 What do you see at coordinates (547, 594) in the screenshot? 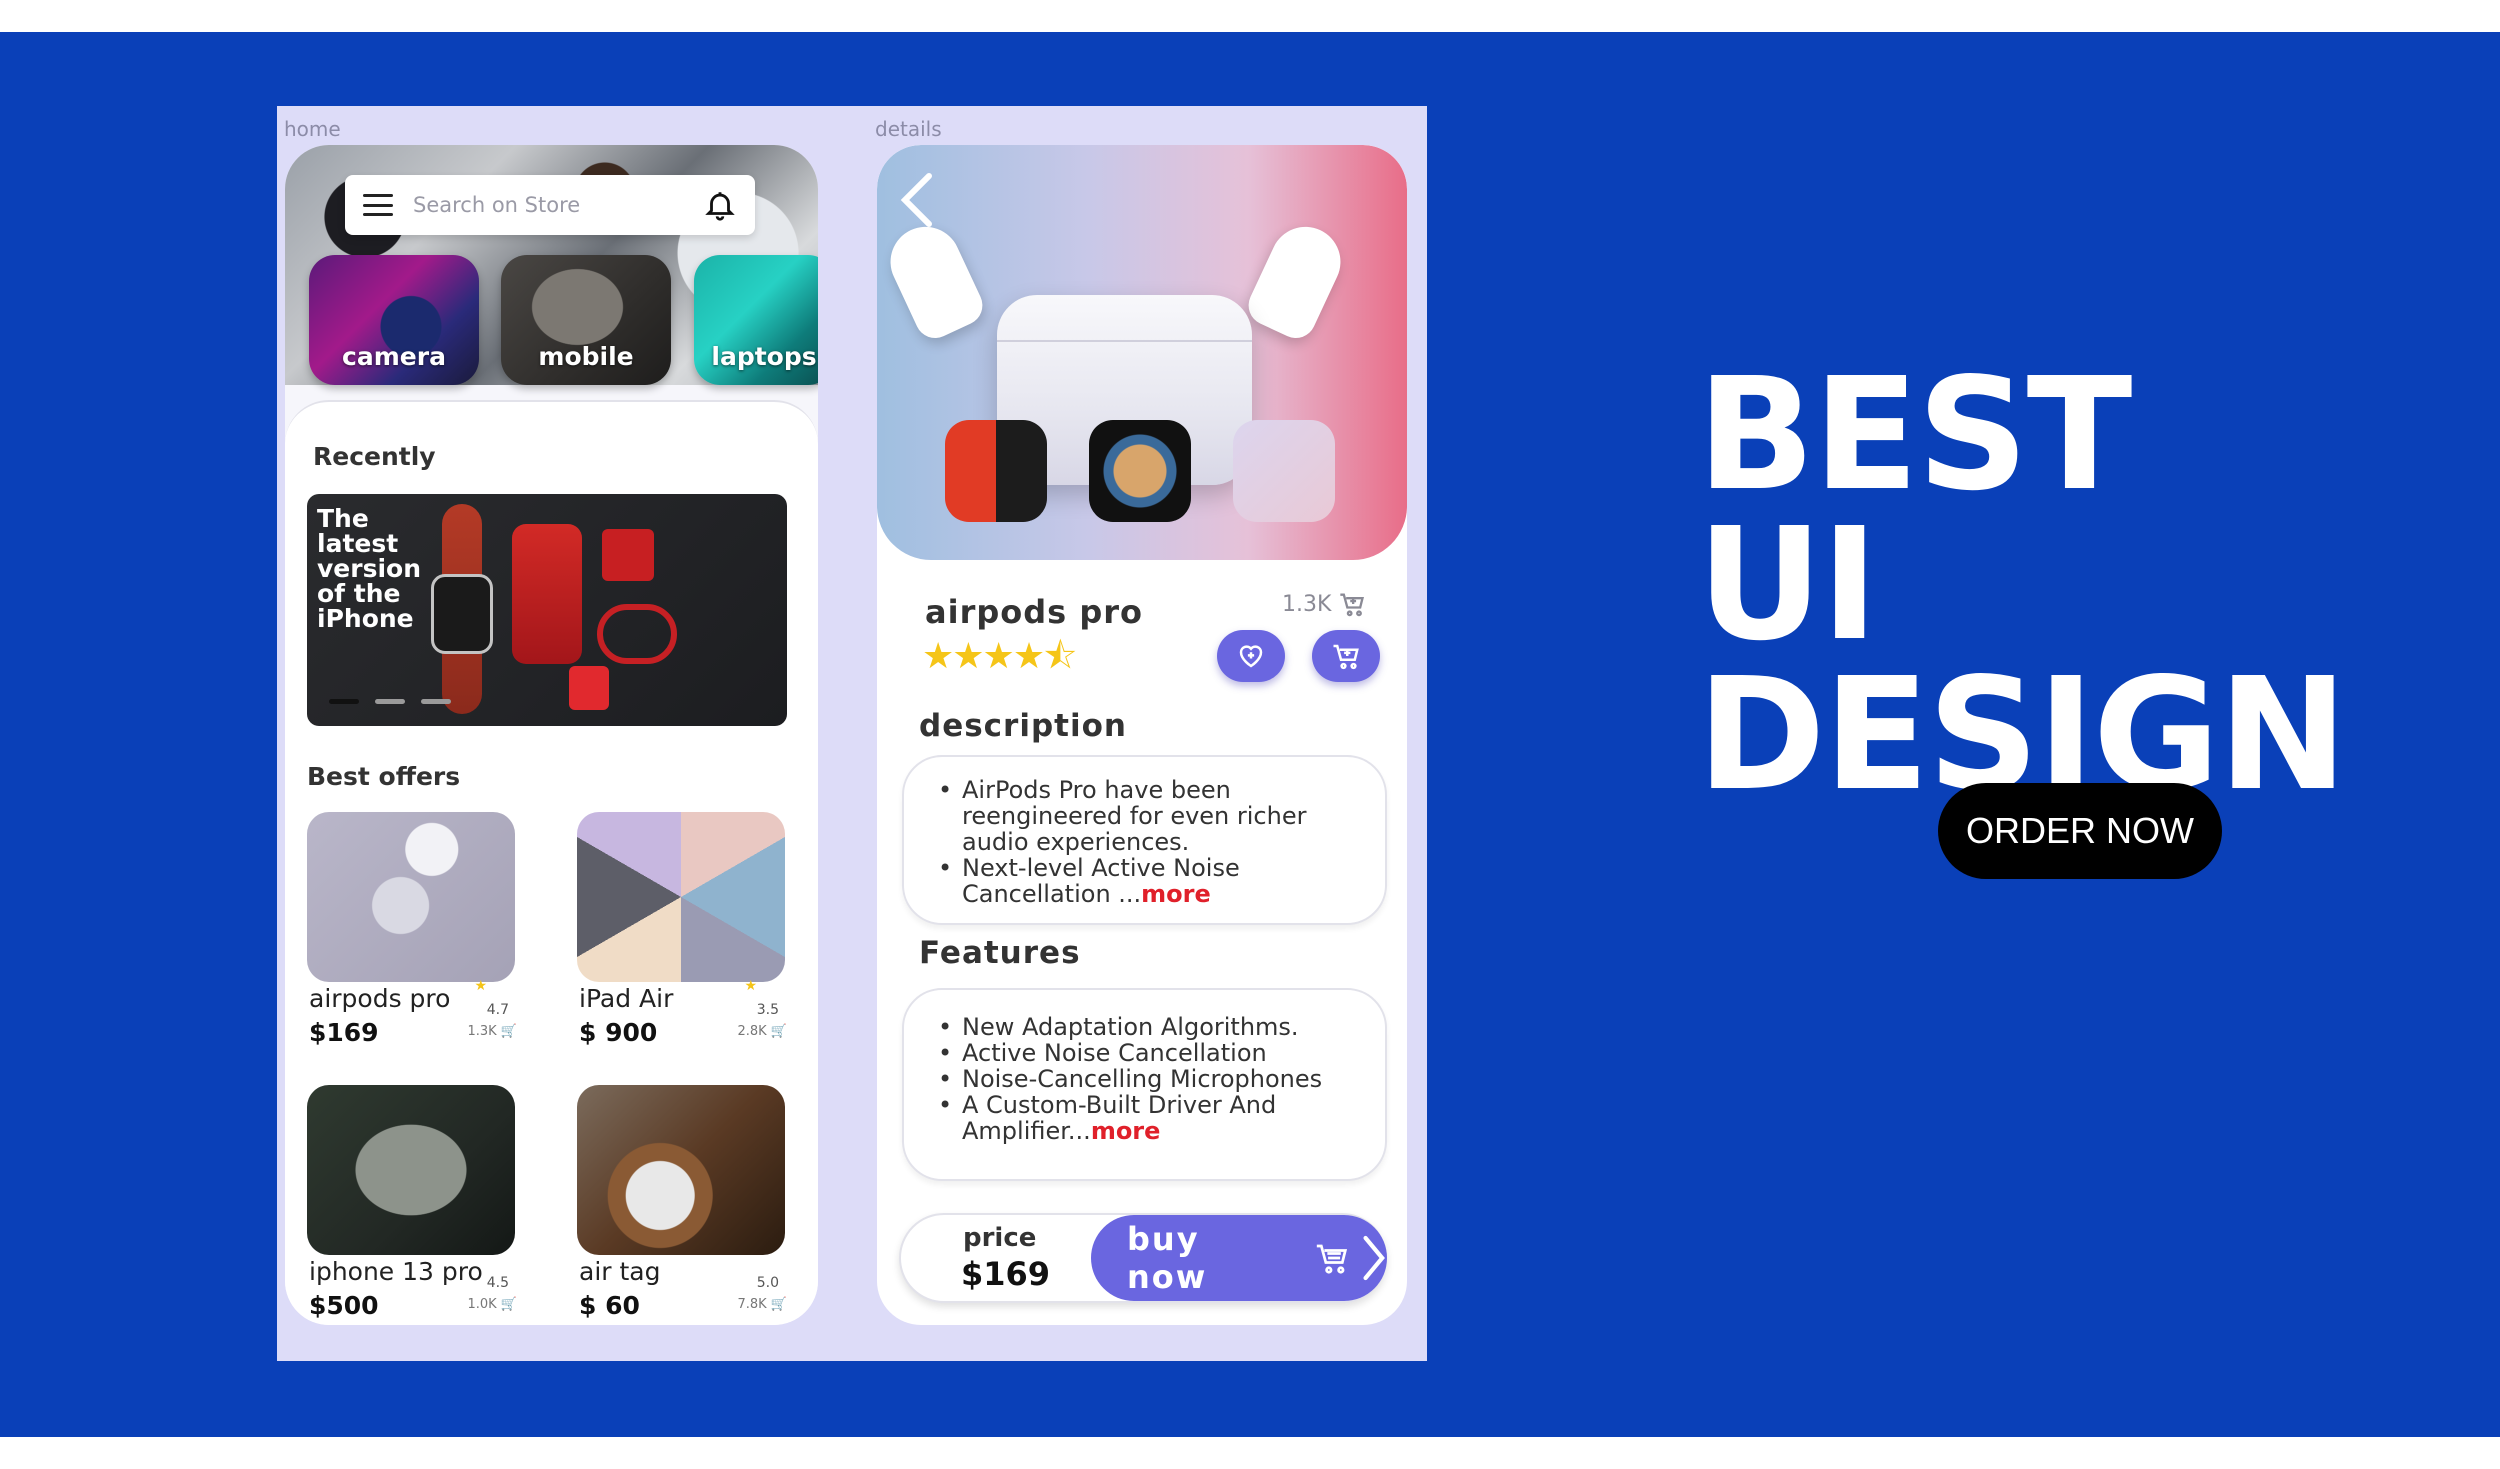
I see `phone-case` at bounding box center [547, 594].